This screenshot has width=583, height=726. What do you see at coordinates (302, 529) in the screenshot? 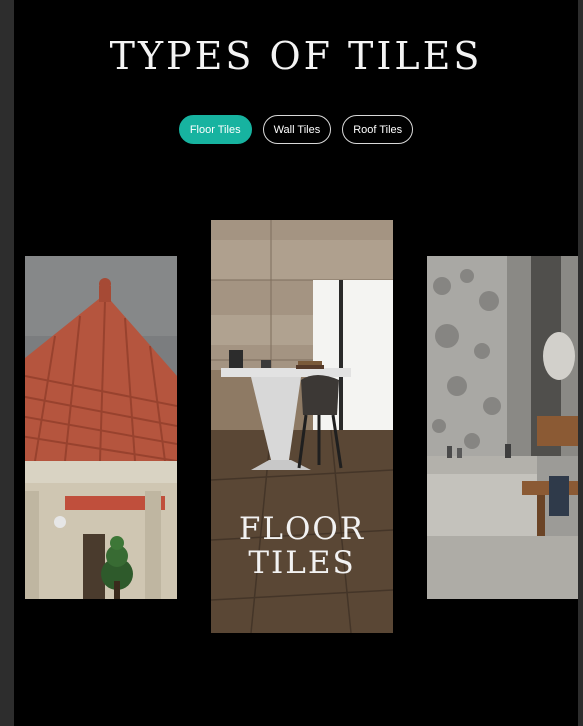
I see `card-title-line-1: FLOOR` at bounding box center [302, 529].